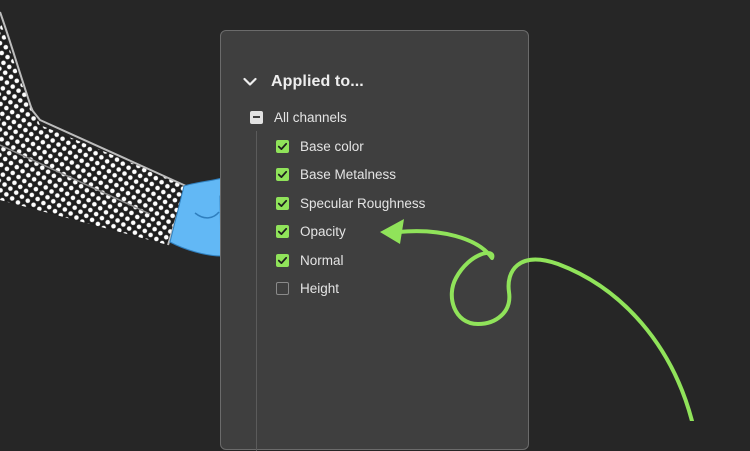 This screenshot has height=451, width=750. I want to click on channel-row-height: Height, so click(307, 288).